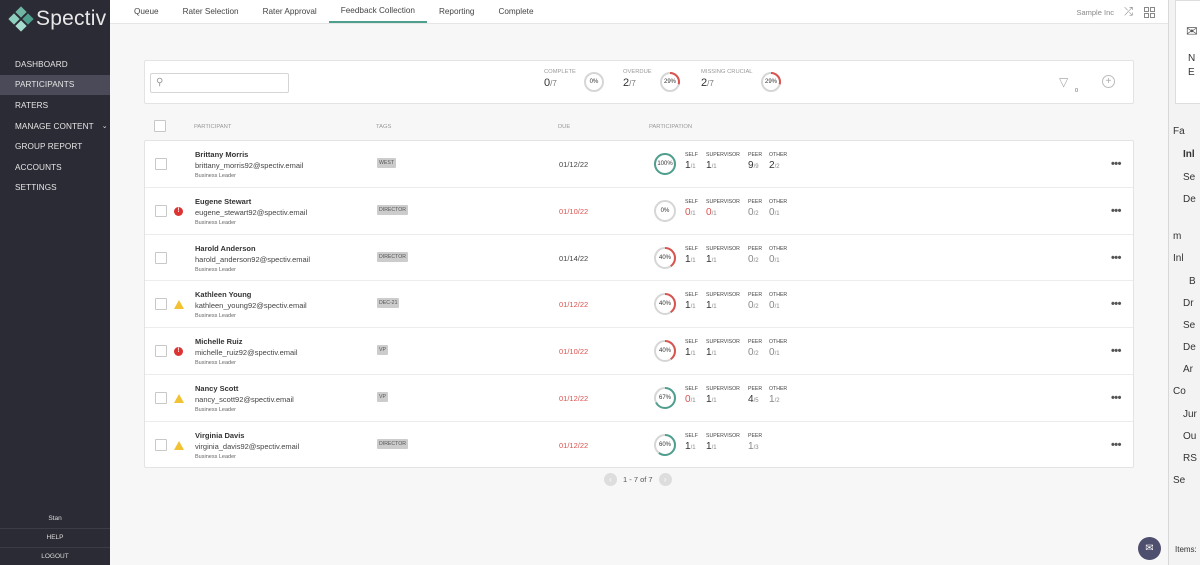 The height and width of the screenshot is (565, 1200). Describe the element at coordinates (146, 11) in the screenshot. I see `tab-queue: Queue` at that location.